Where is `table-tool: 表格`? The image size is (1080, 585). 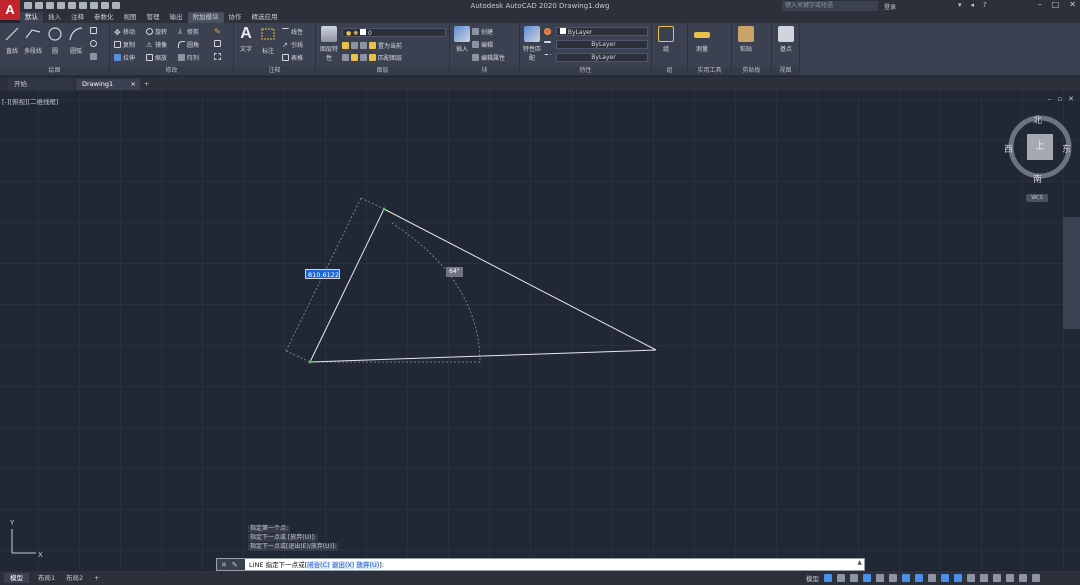
table-tool: 表格 is located at coordinates (292, 57).